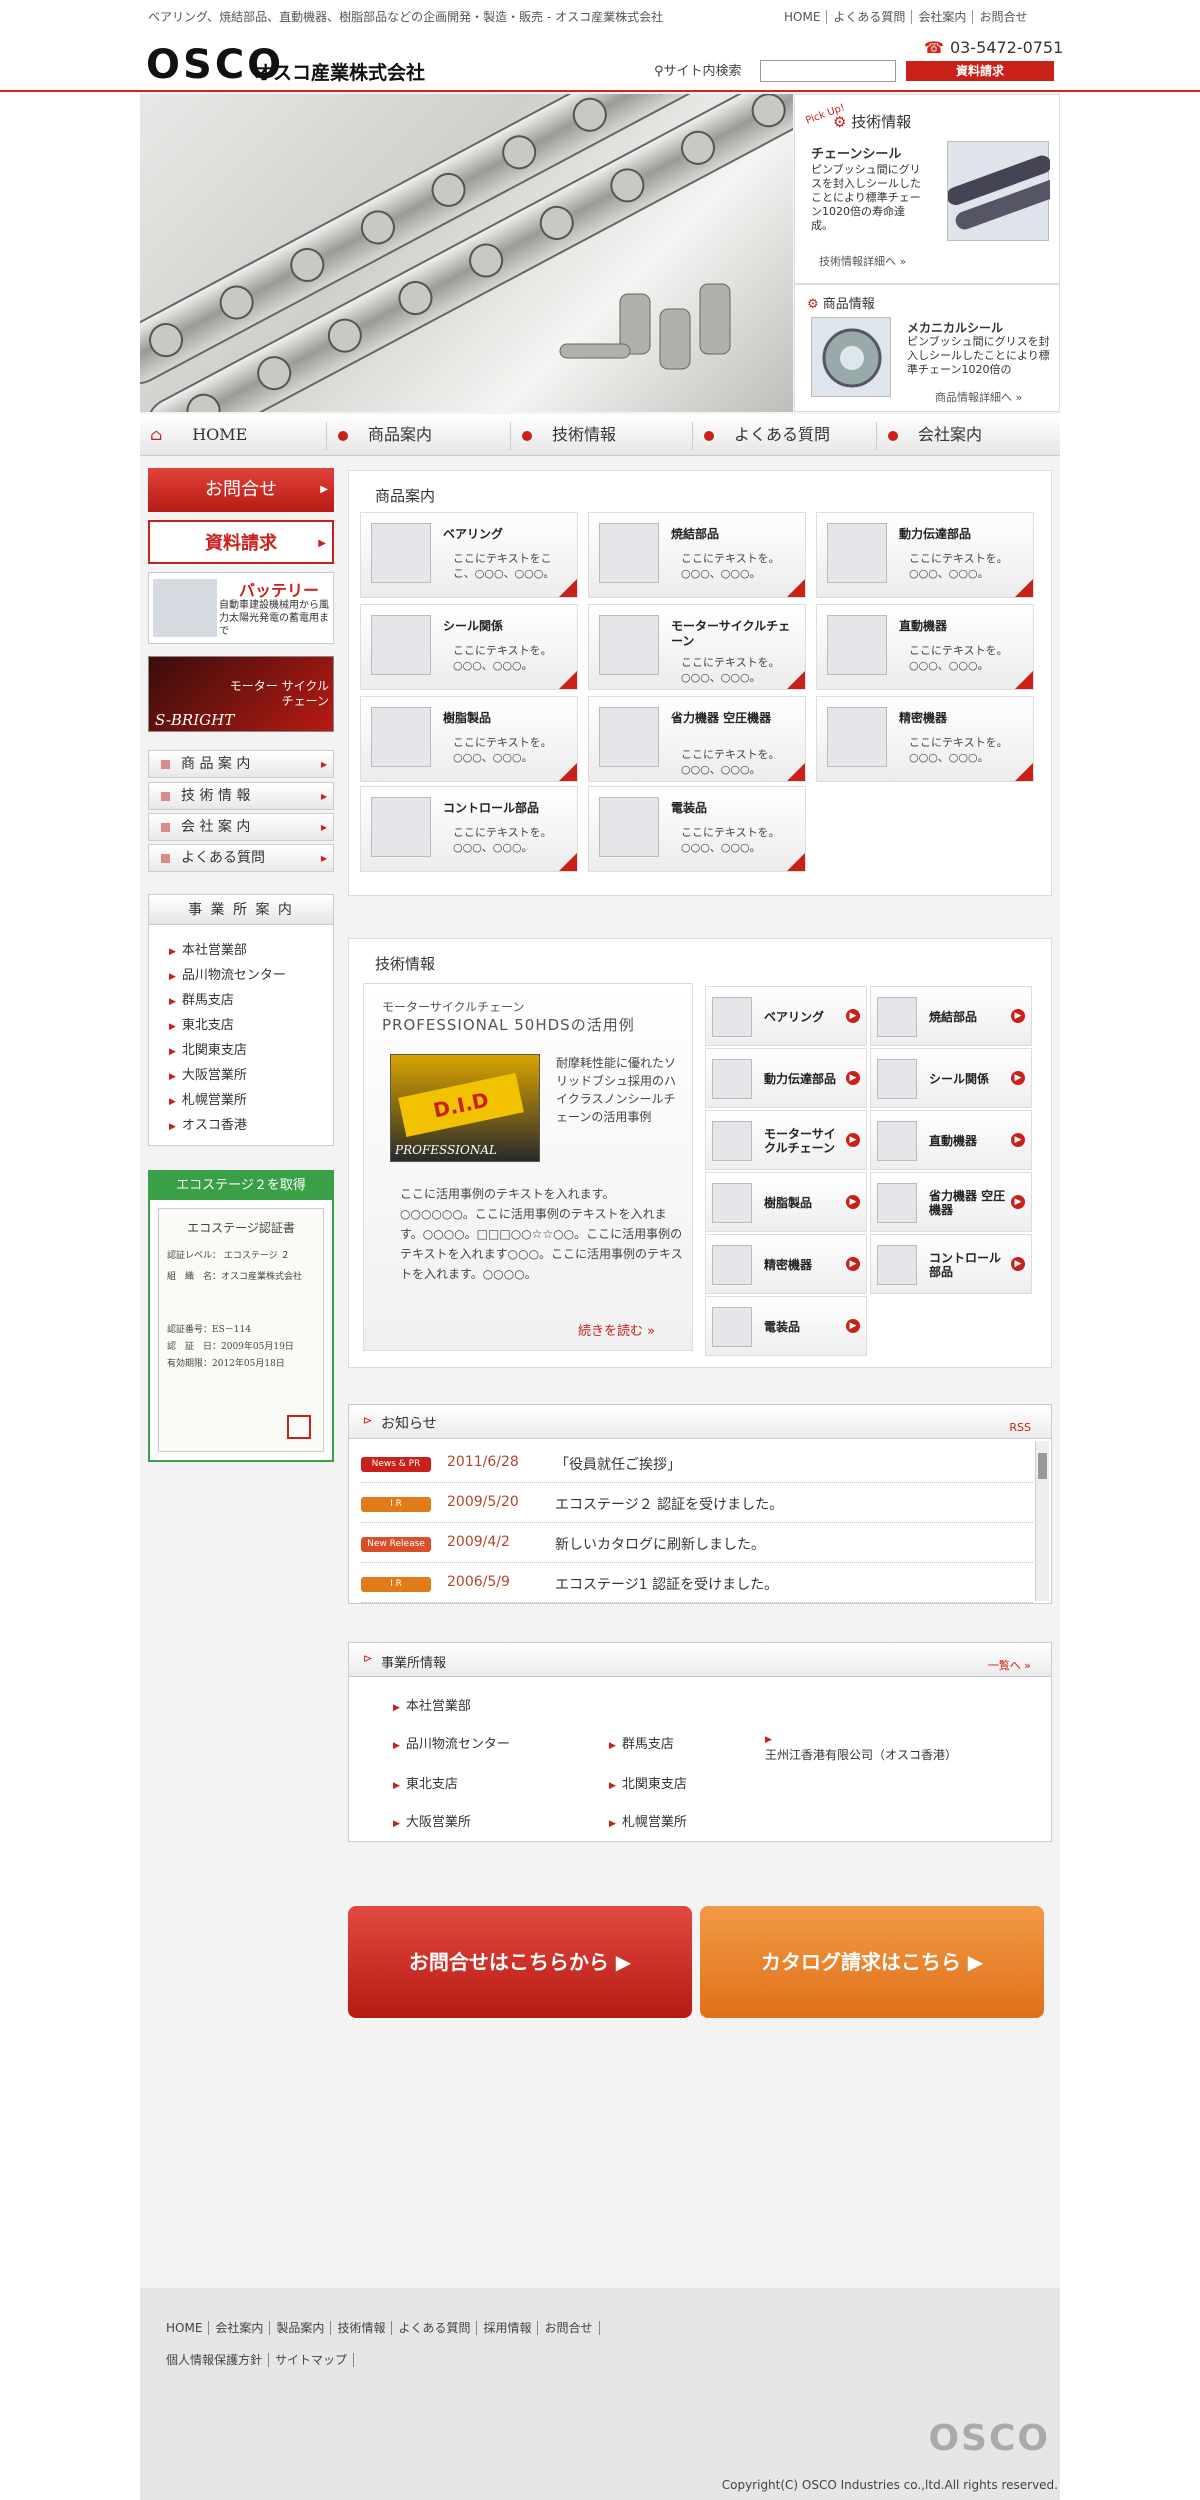 The height and width of the screenshot is (2500, 1200). What do you see at coordinates (201, 998) in the screenshot?
I see `sidebar-office-link: 群馬支店` at bounding box center [201, 998].